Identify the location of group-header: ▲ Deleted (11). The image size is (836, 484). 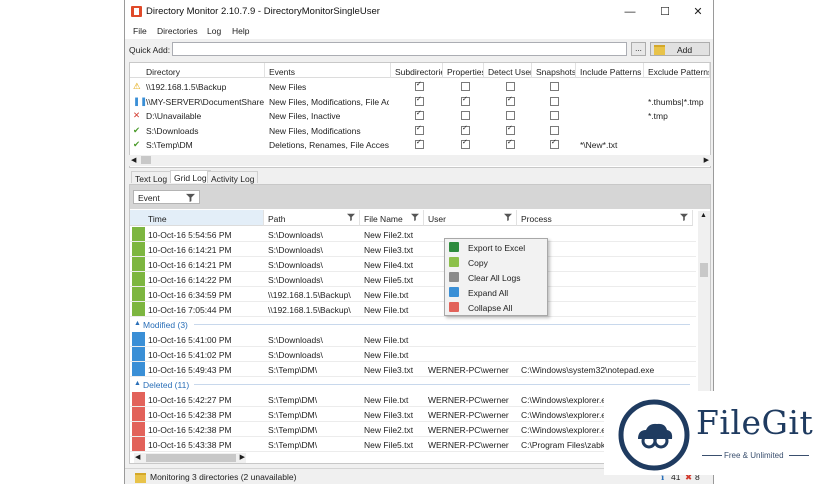
(413, 384).